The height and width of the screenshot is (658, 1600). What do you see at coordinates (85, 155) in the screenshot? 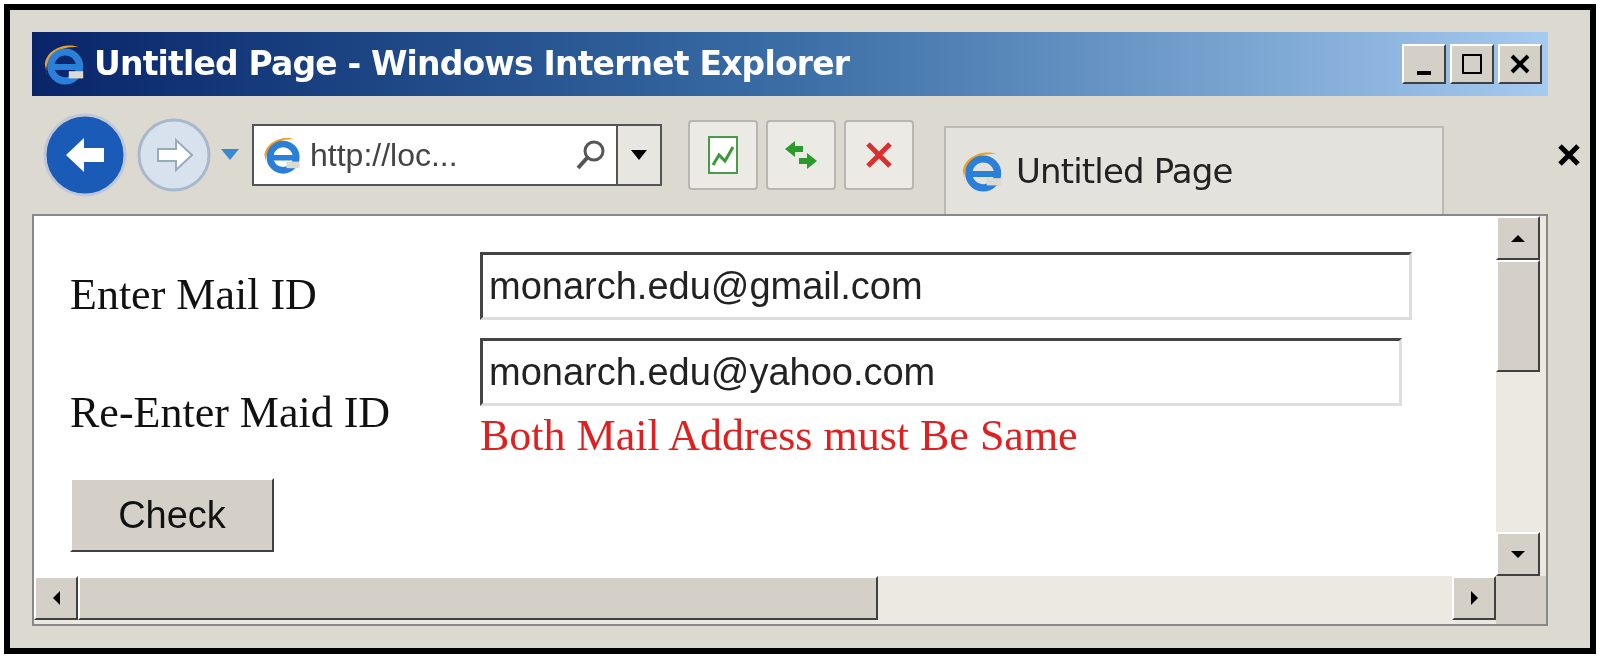
I see `back-icon` at bounding box center [85, 155].